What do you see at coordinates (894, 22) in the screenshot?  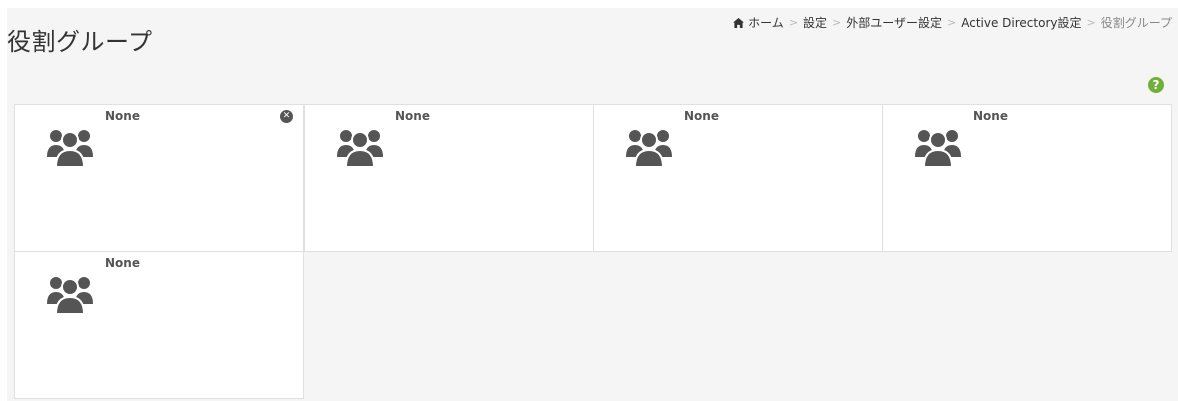 I see `breadcrumb-external-user-settings: 外部ユーザー設定` at bounding box center [894, 22].